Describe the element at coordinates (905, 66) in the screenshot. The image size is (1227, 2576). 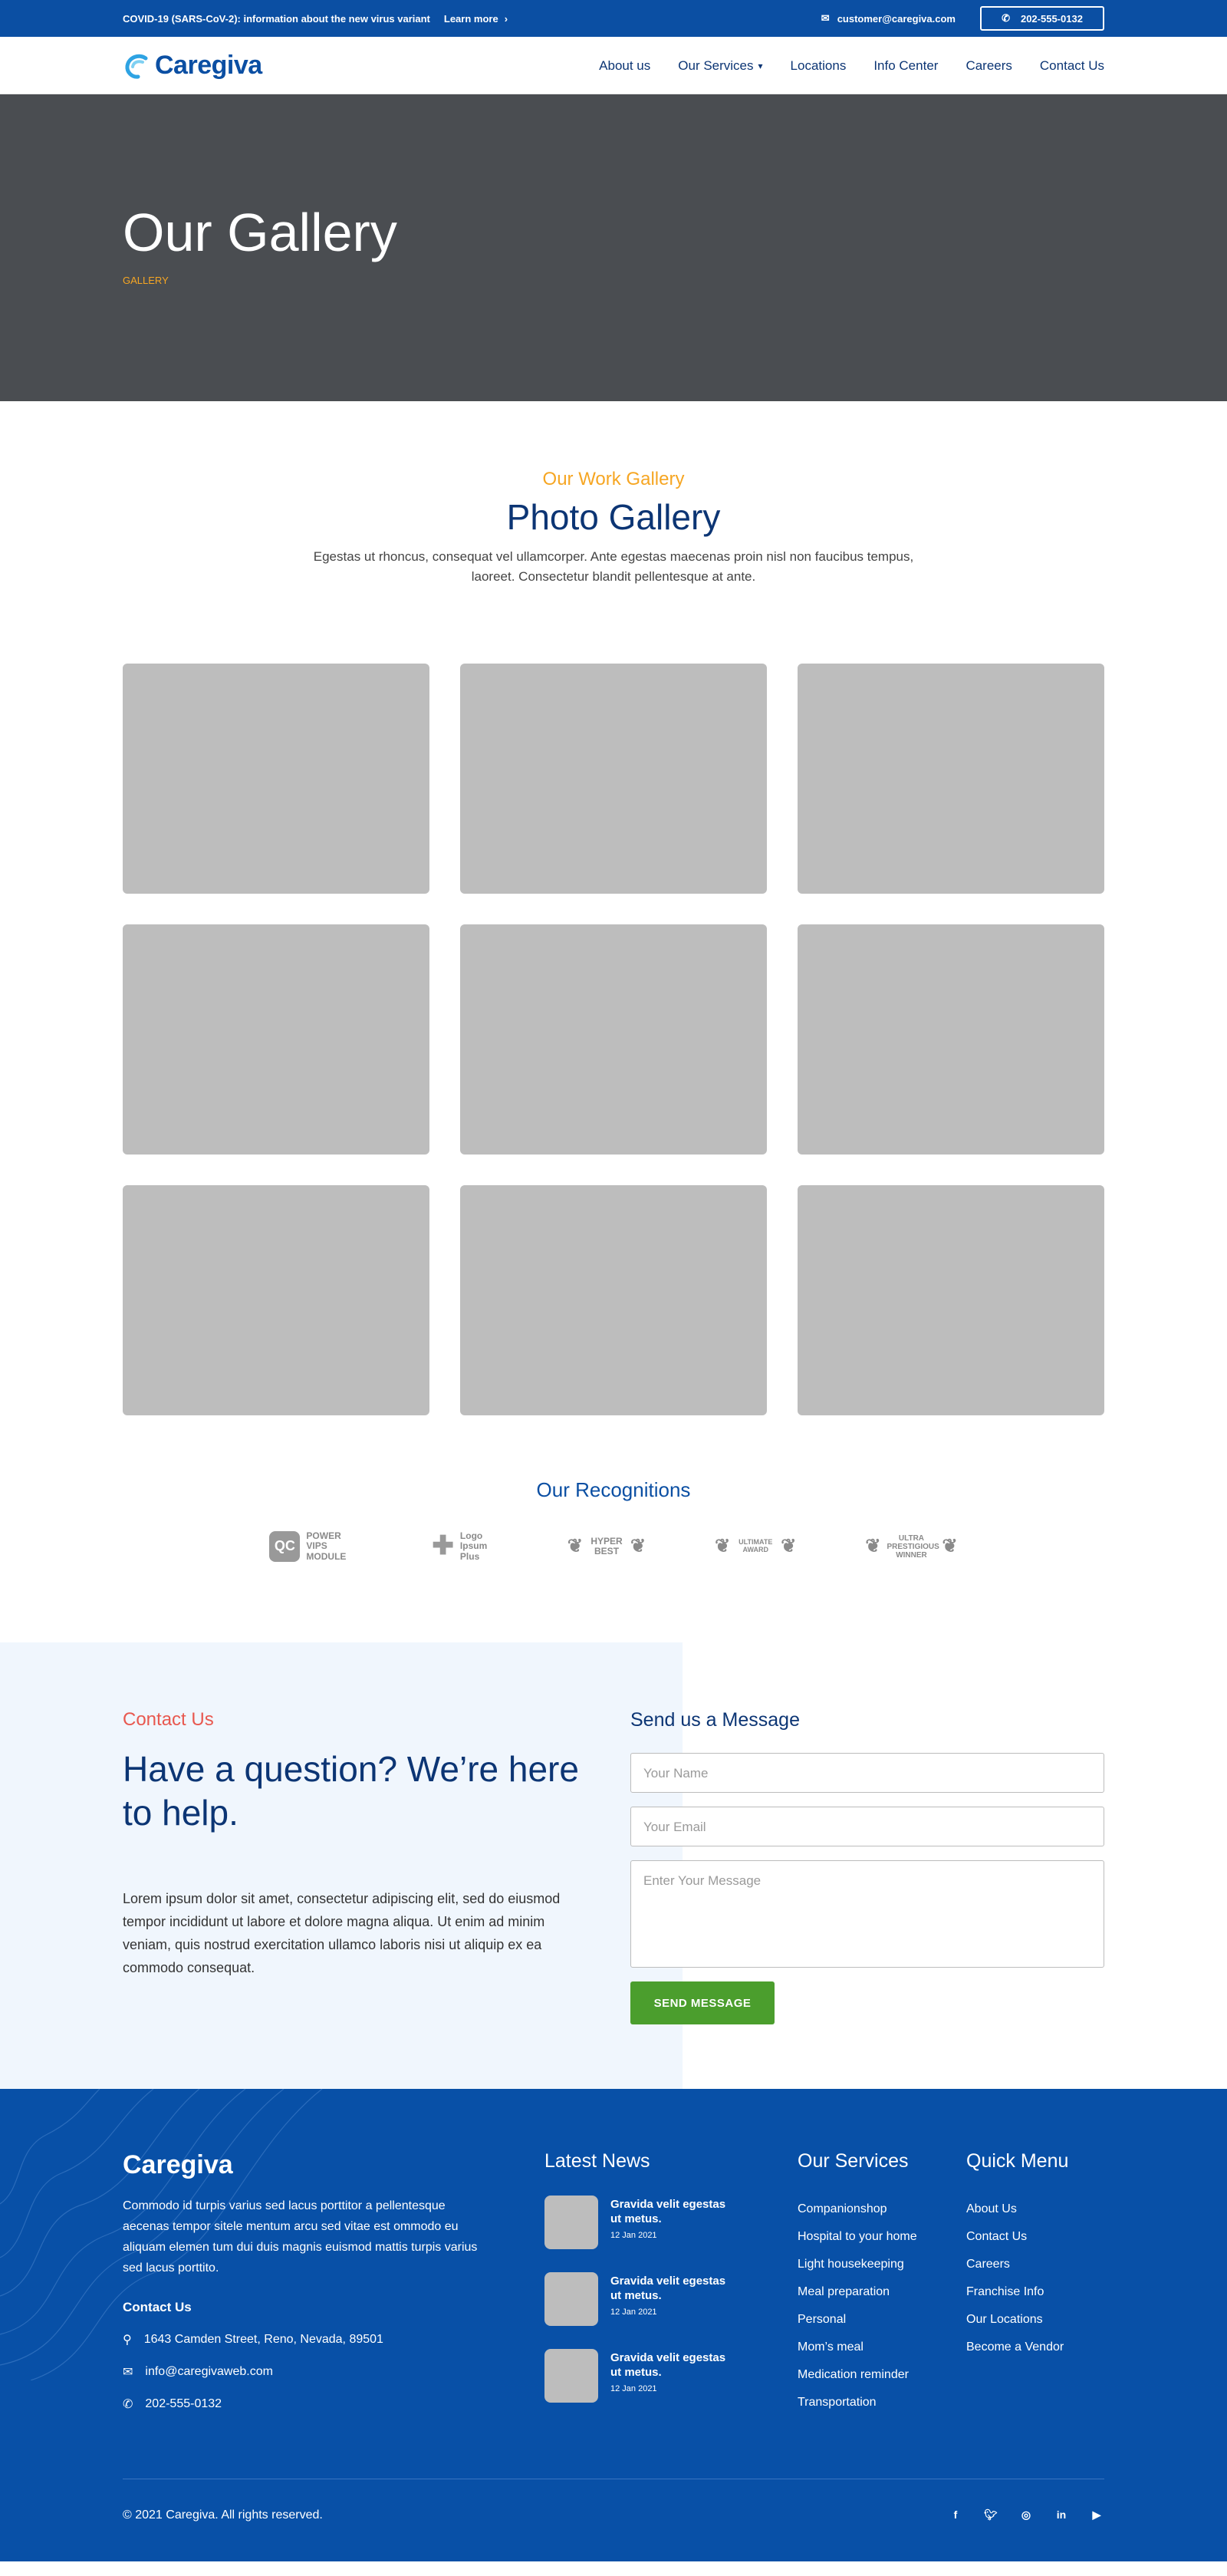
I see `nav-info-center: Info Center` at that location.